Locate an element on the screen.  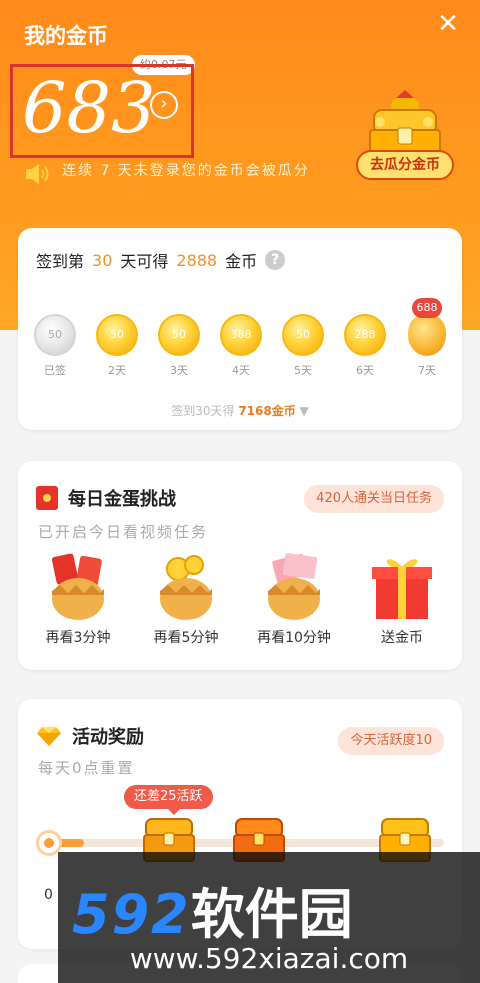
triangle-down-icon: ▼ is located at coordinates (304, 411).